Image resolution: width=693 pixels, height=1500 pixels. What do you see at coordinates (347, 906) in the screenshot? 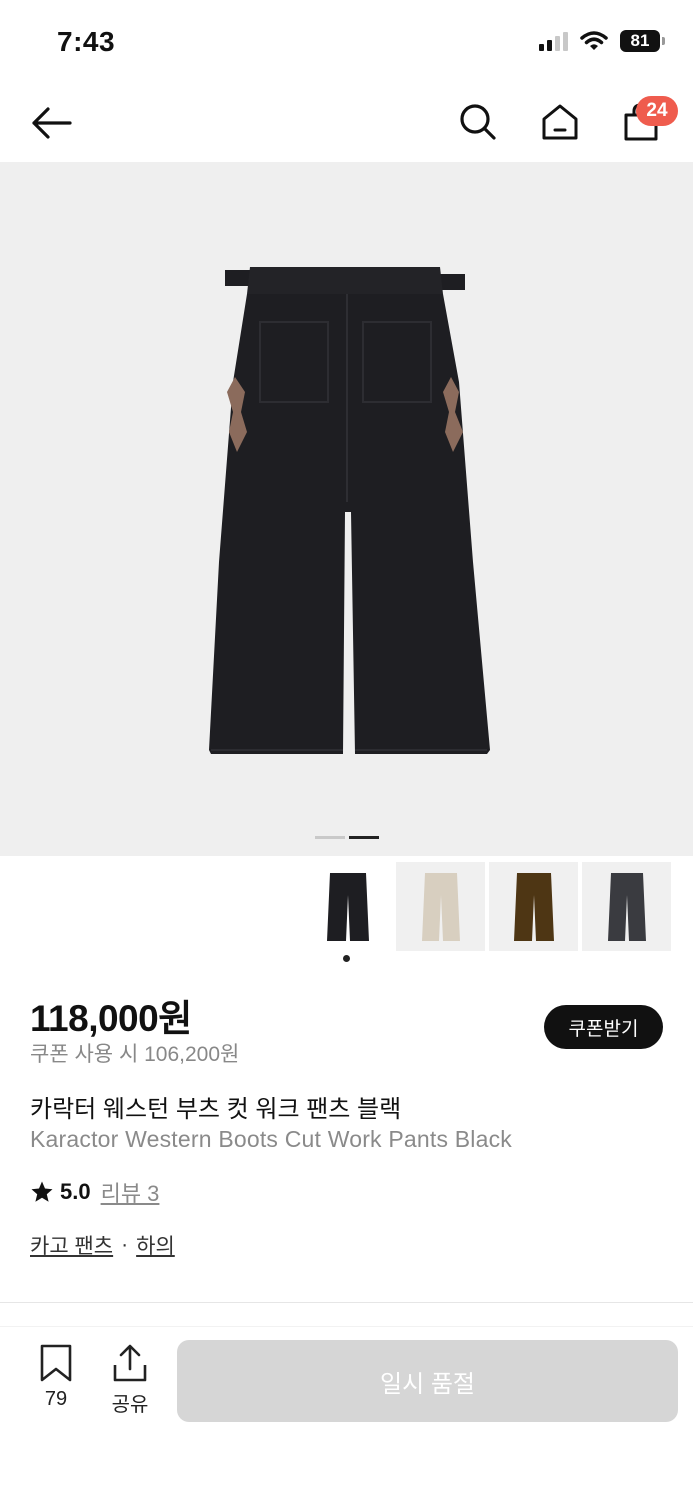
I see `thumbnail-black` at bounding box center [347, 906].